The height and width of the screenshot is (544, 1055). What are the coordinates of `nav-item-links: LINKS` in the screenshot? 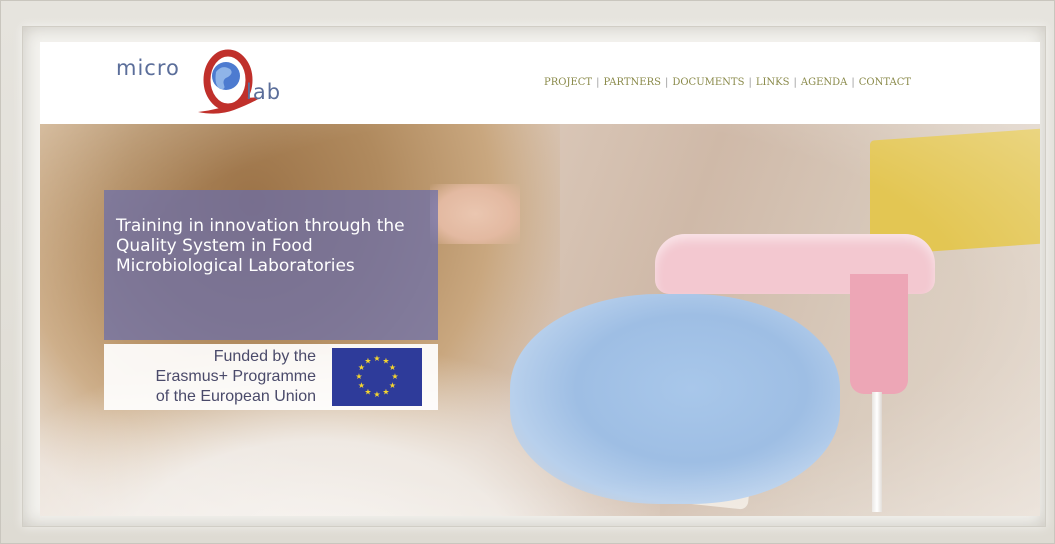 It's located at (773, 82).